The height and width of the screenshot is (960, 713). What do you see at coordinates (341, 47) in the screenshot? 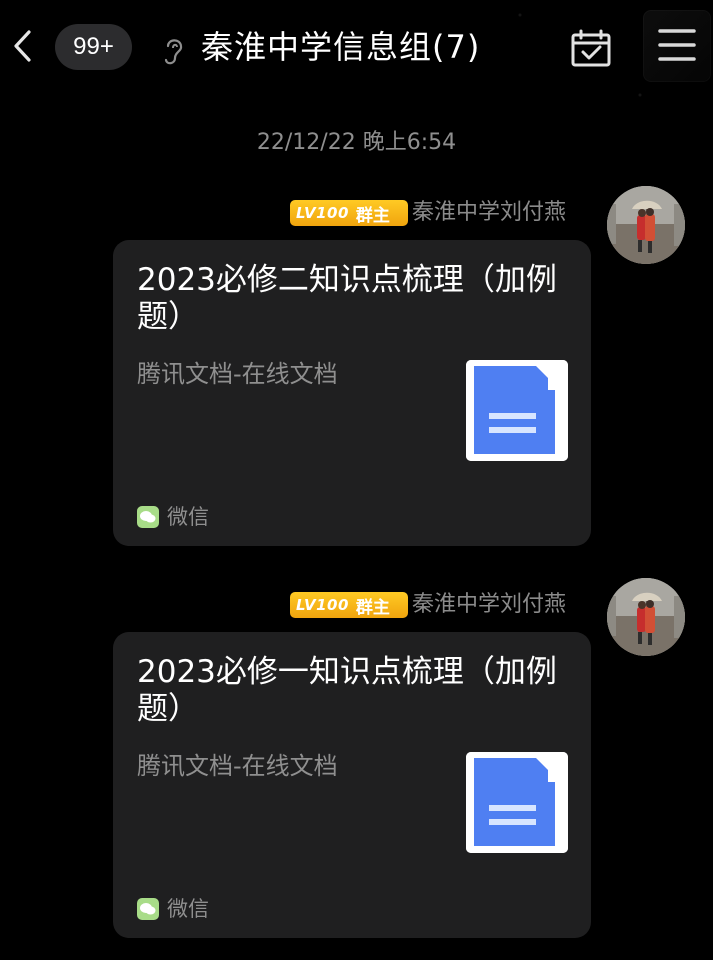
I see `chat-title: 秦淮中学信息组(7)` at bounding box center [341, 47].